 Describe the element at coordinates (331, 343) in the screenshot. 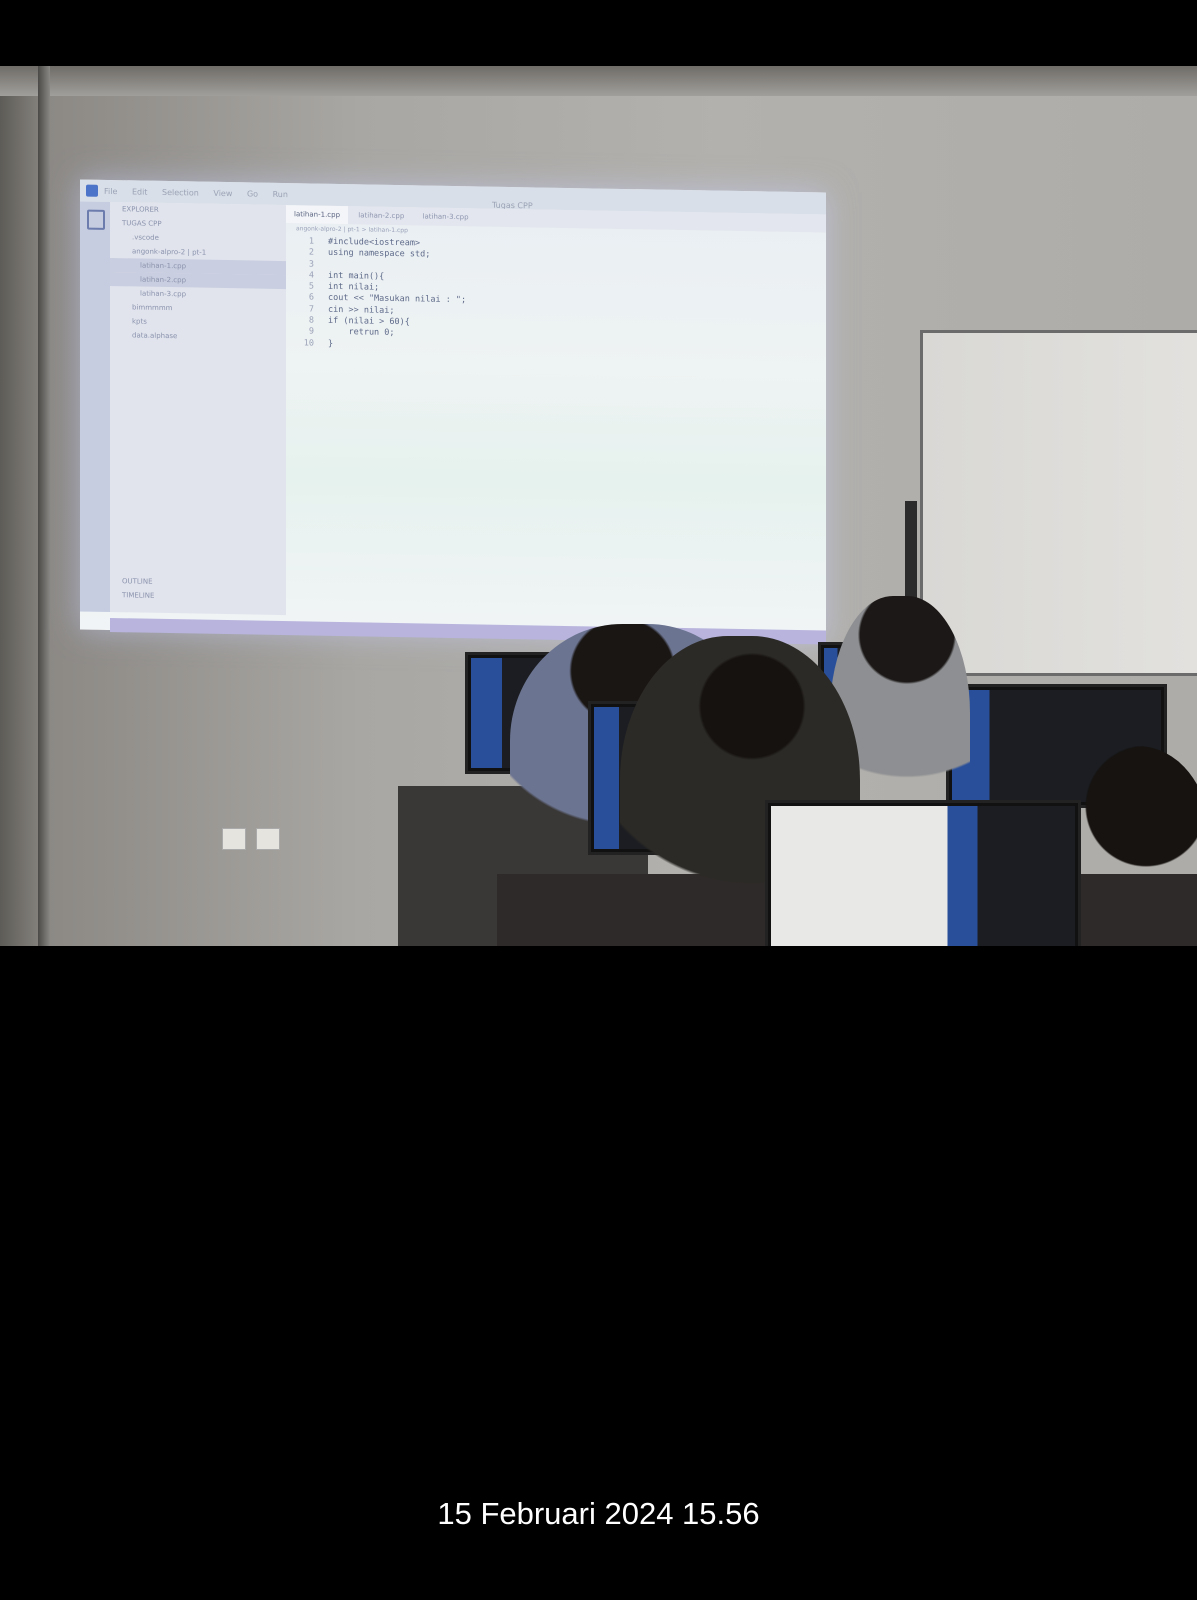

I see `code-text: }` at that location.